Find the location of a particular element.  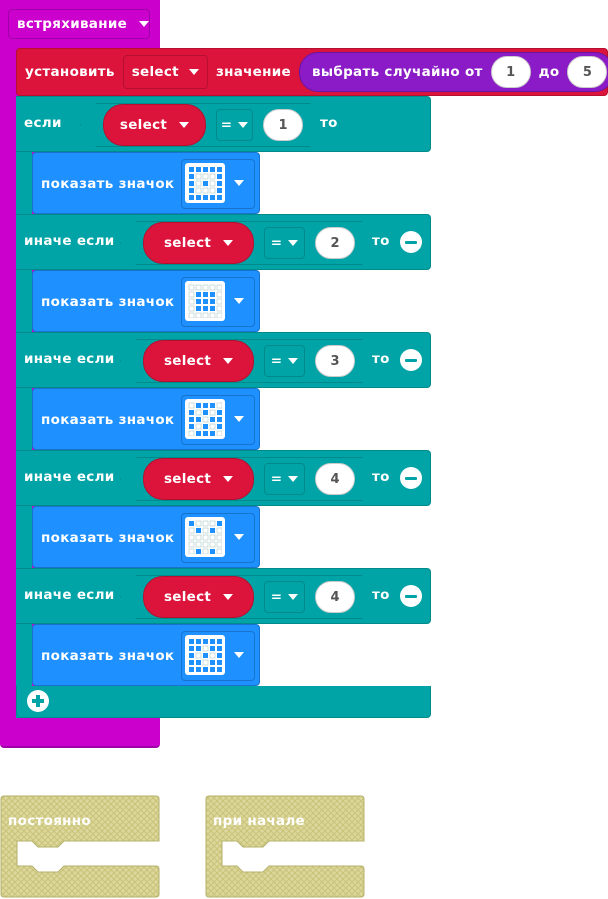

compare-block: select = 2 is located at coordinates (249, 243).